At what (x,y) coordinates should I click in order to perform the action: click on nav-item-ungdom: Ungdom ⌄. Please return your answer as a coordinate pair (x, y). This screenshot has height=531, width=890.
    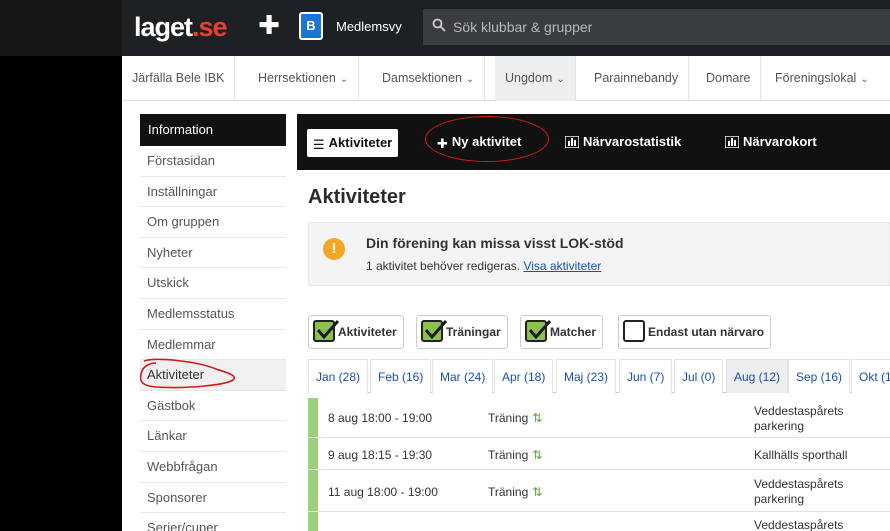
    Looking at the image, I should click on (535, 78).